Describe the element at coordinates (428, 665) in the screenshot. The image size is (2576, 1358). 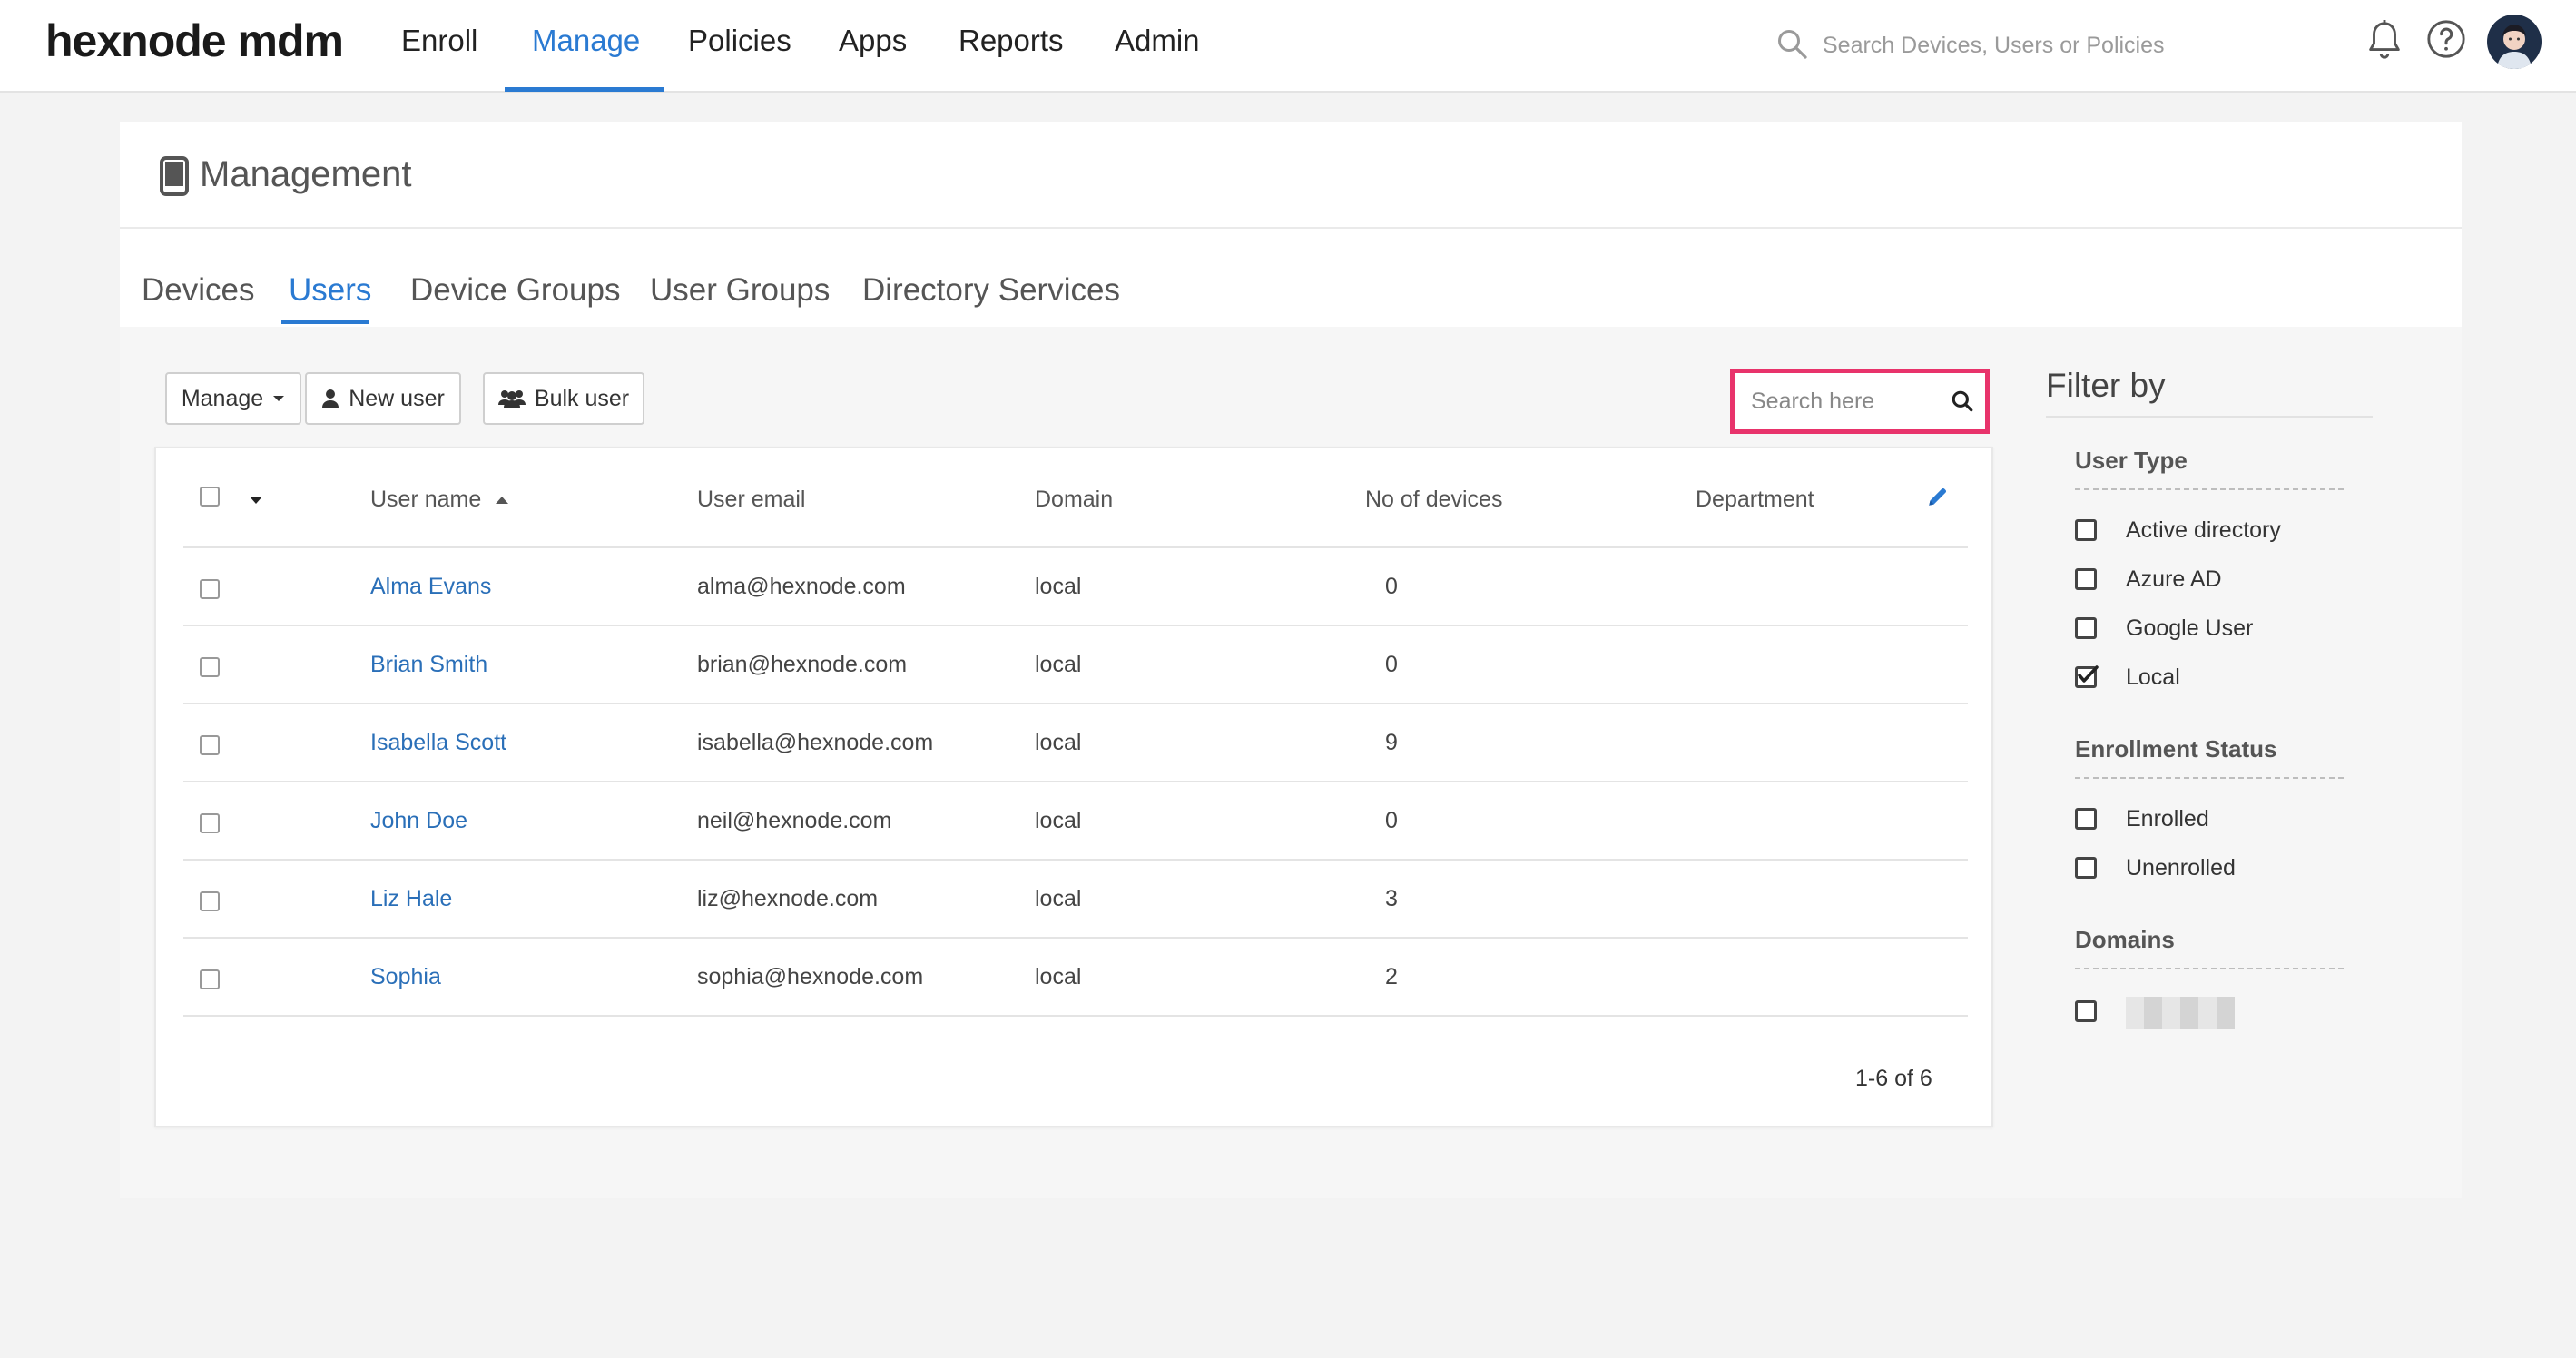
I see `user-name-link: Brian Smith` at that location.